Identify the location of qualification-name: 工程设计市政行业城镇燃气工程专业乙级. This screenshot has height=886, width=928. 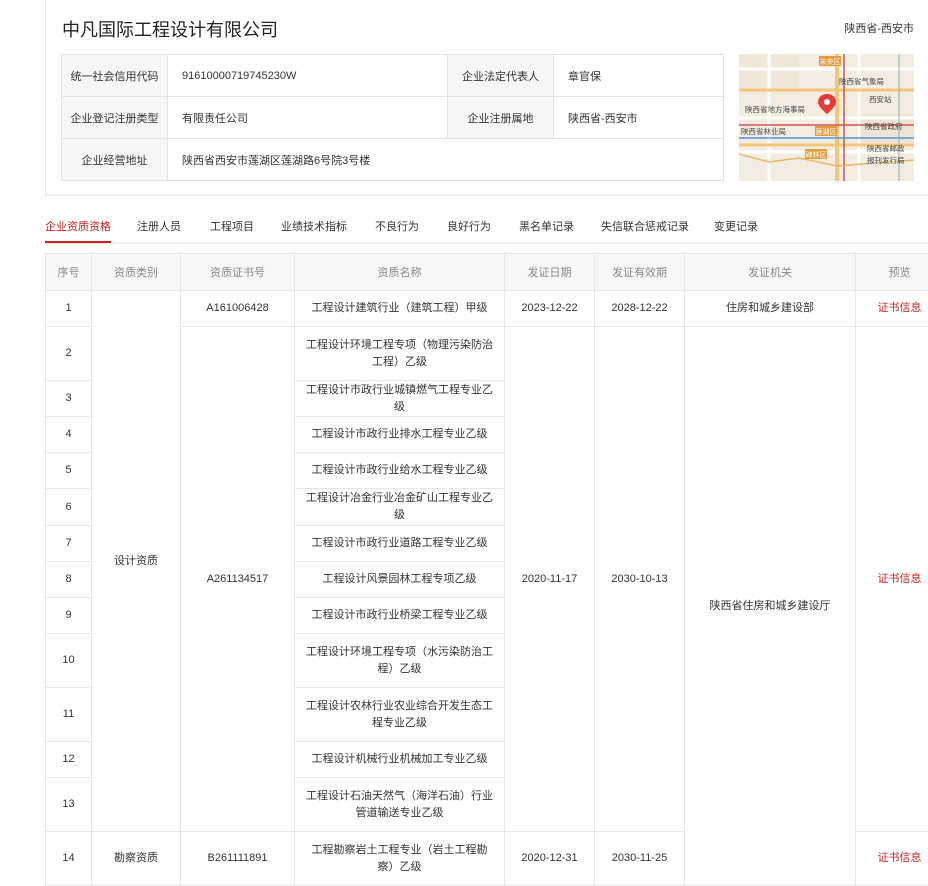
(400, 399).